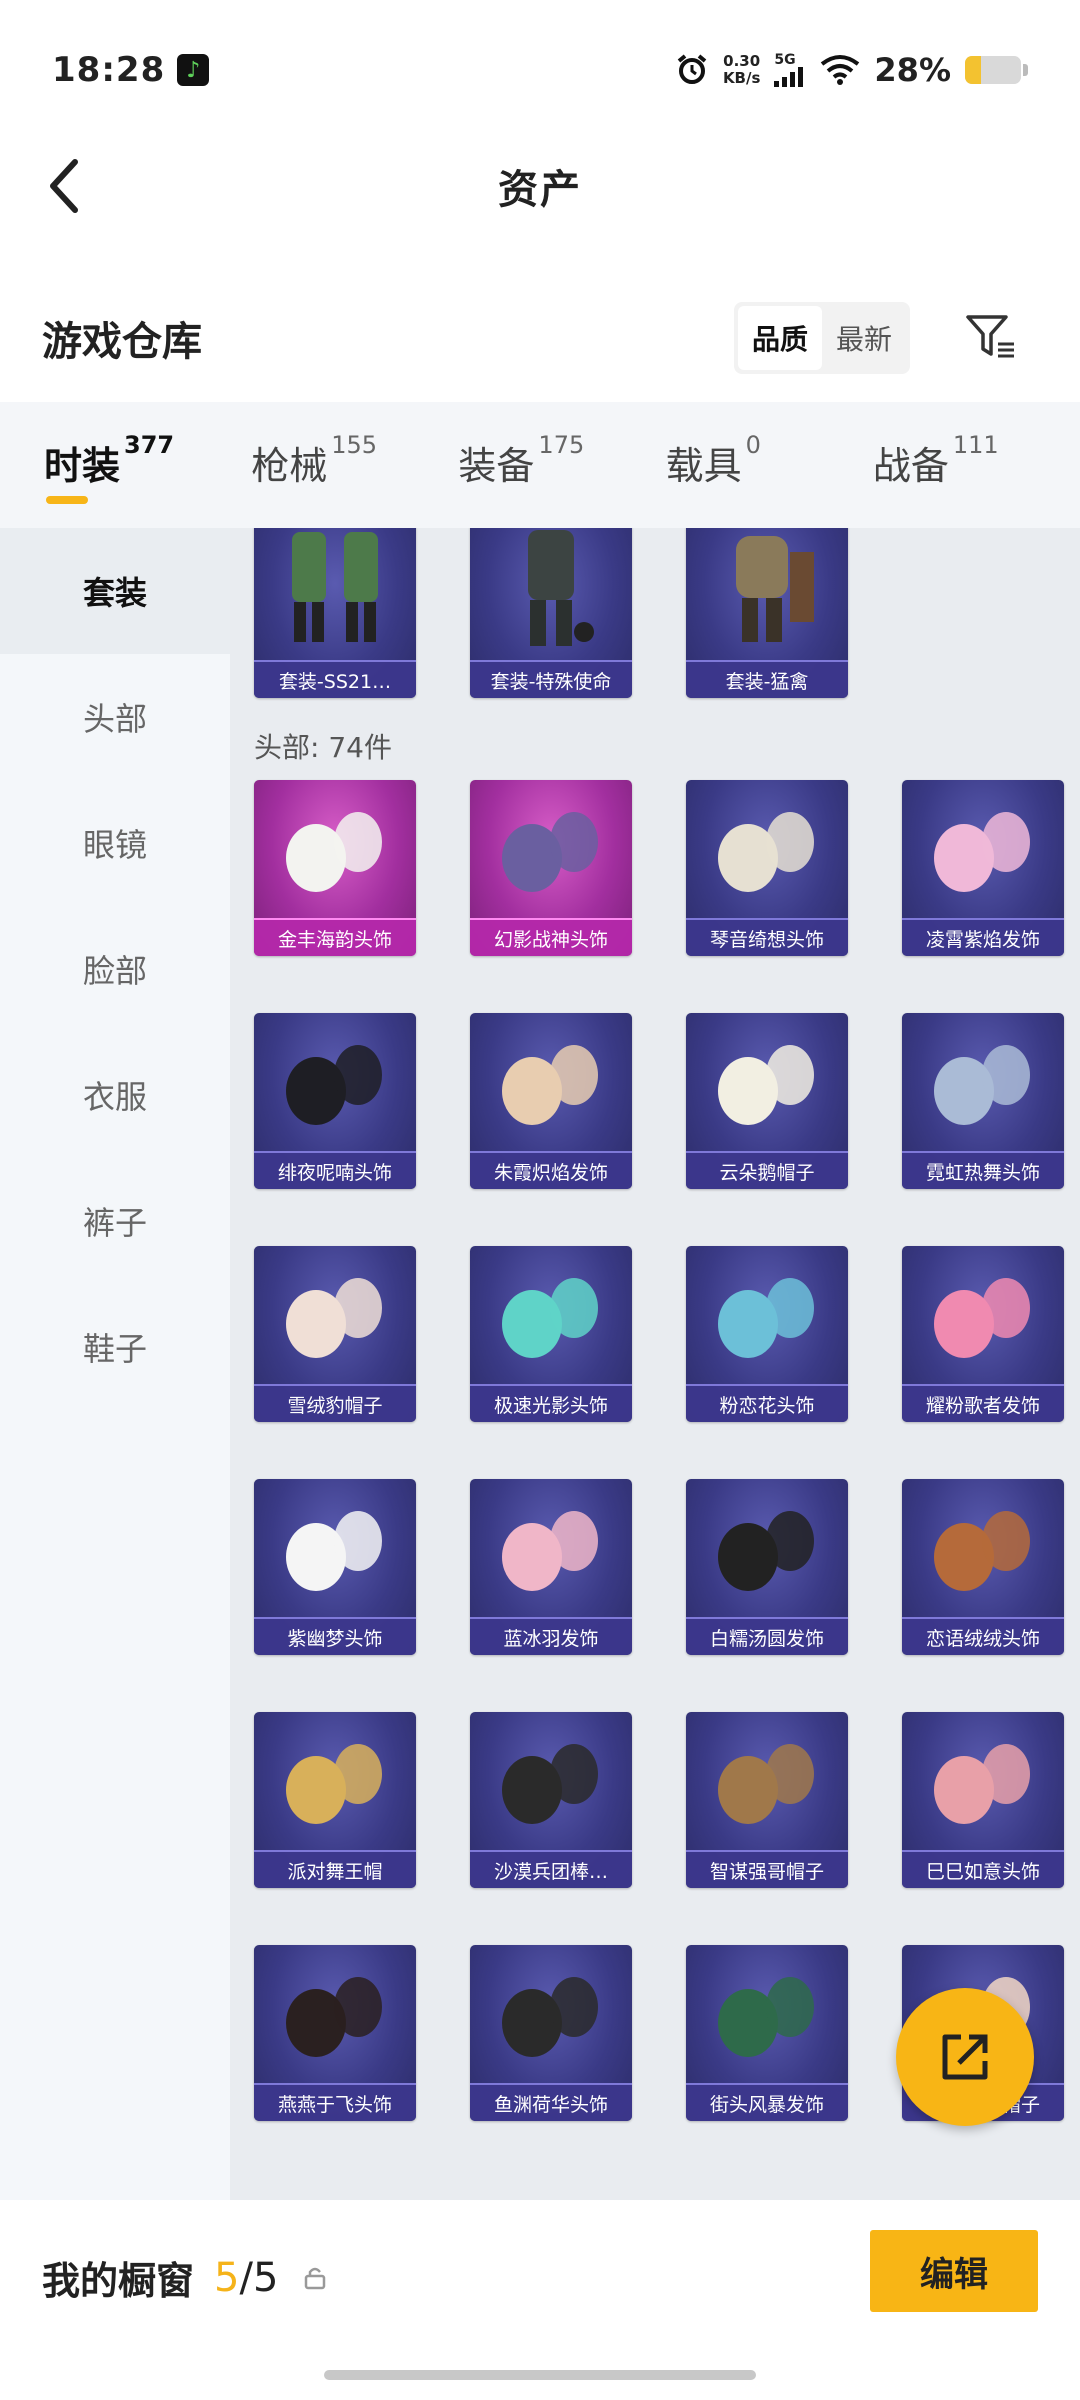  Describe the element at coordinates (767, 1869) in the screenshot. I see `item-name: 智谋强哥帽子` at that location.